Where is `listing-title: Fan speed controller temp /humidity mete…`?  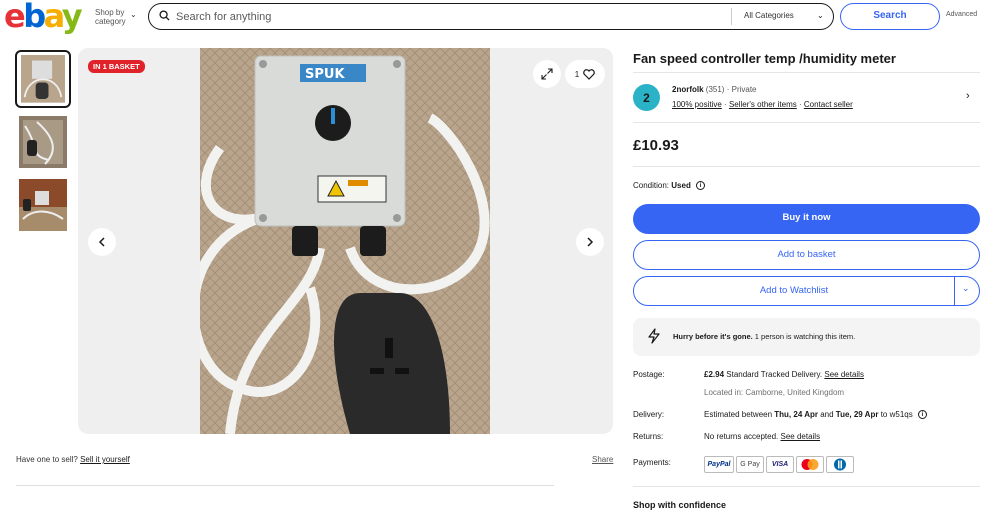 listing-title: Fan speed controller temp /humidity mete… is located at coordinates (764, 58).